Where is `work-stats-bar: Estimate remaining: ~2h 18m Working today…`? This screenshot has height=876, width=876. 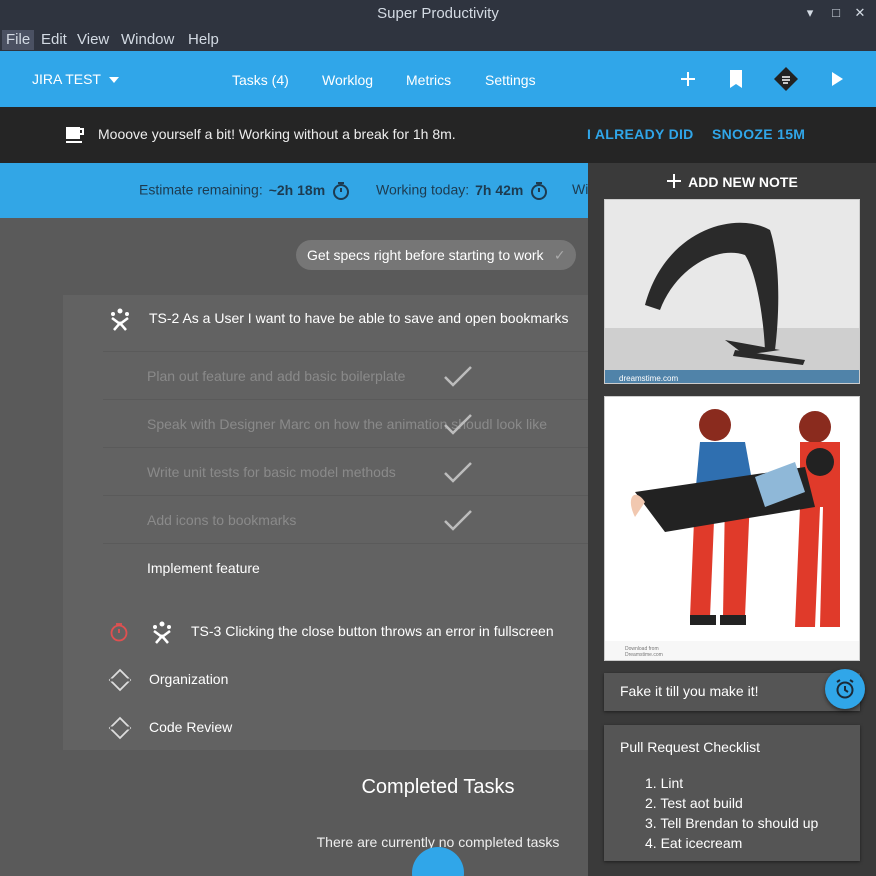
work-stats-bar: Estimate remaining: ~2h 18m Working today… is located at coordinates (294, 190).